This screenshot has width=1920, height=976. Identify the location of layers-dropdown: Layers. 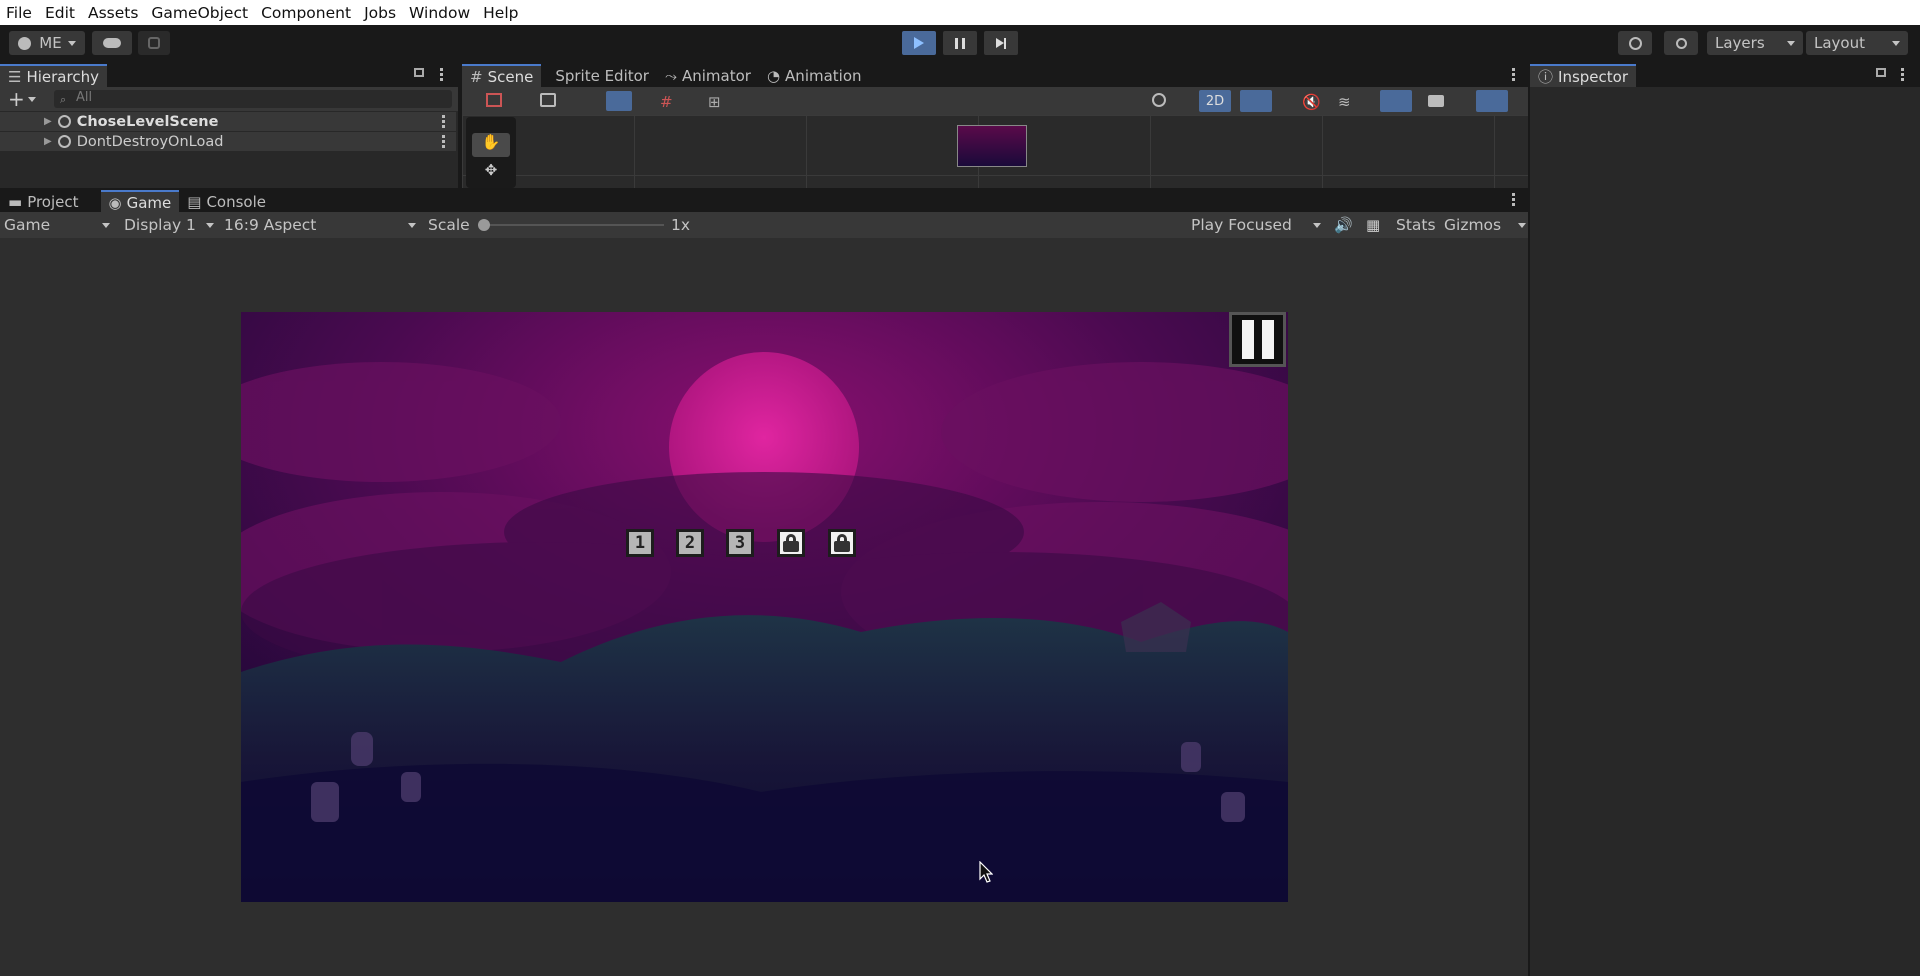
(1755, 43).